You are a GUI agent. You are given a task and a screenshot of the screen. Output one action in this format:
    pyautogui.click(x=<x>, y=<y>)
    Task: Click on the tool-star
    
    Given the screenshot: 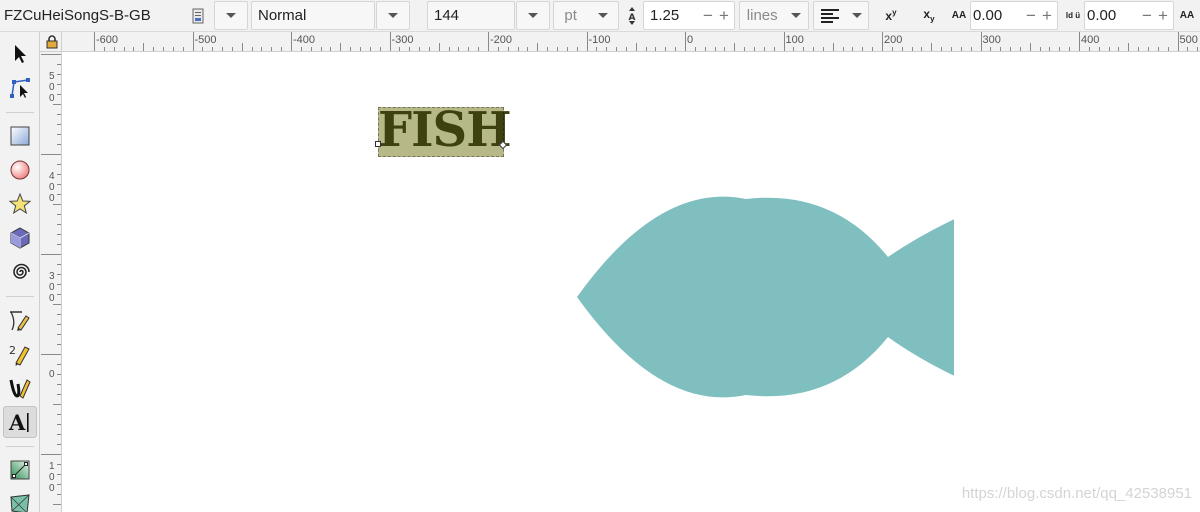 What is the action you would take?
    pyautogui.click(x=20, y=204)
    